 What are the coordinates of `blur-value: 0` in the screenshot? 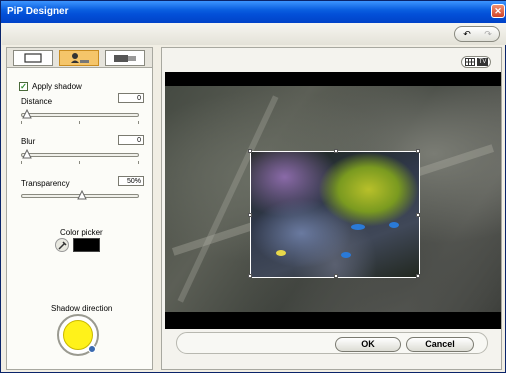 It's located at (131, 140).